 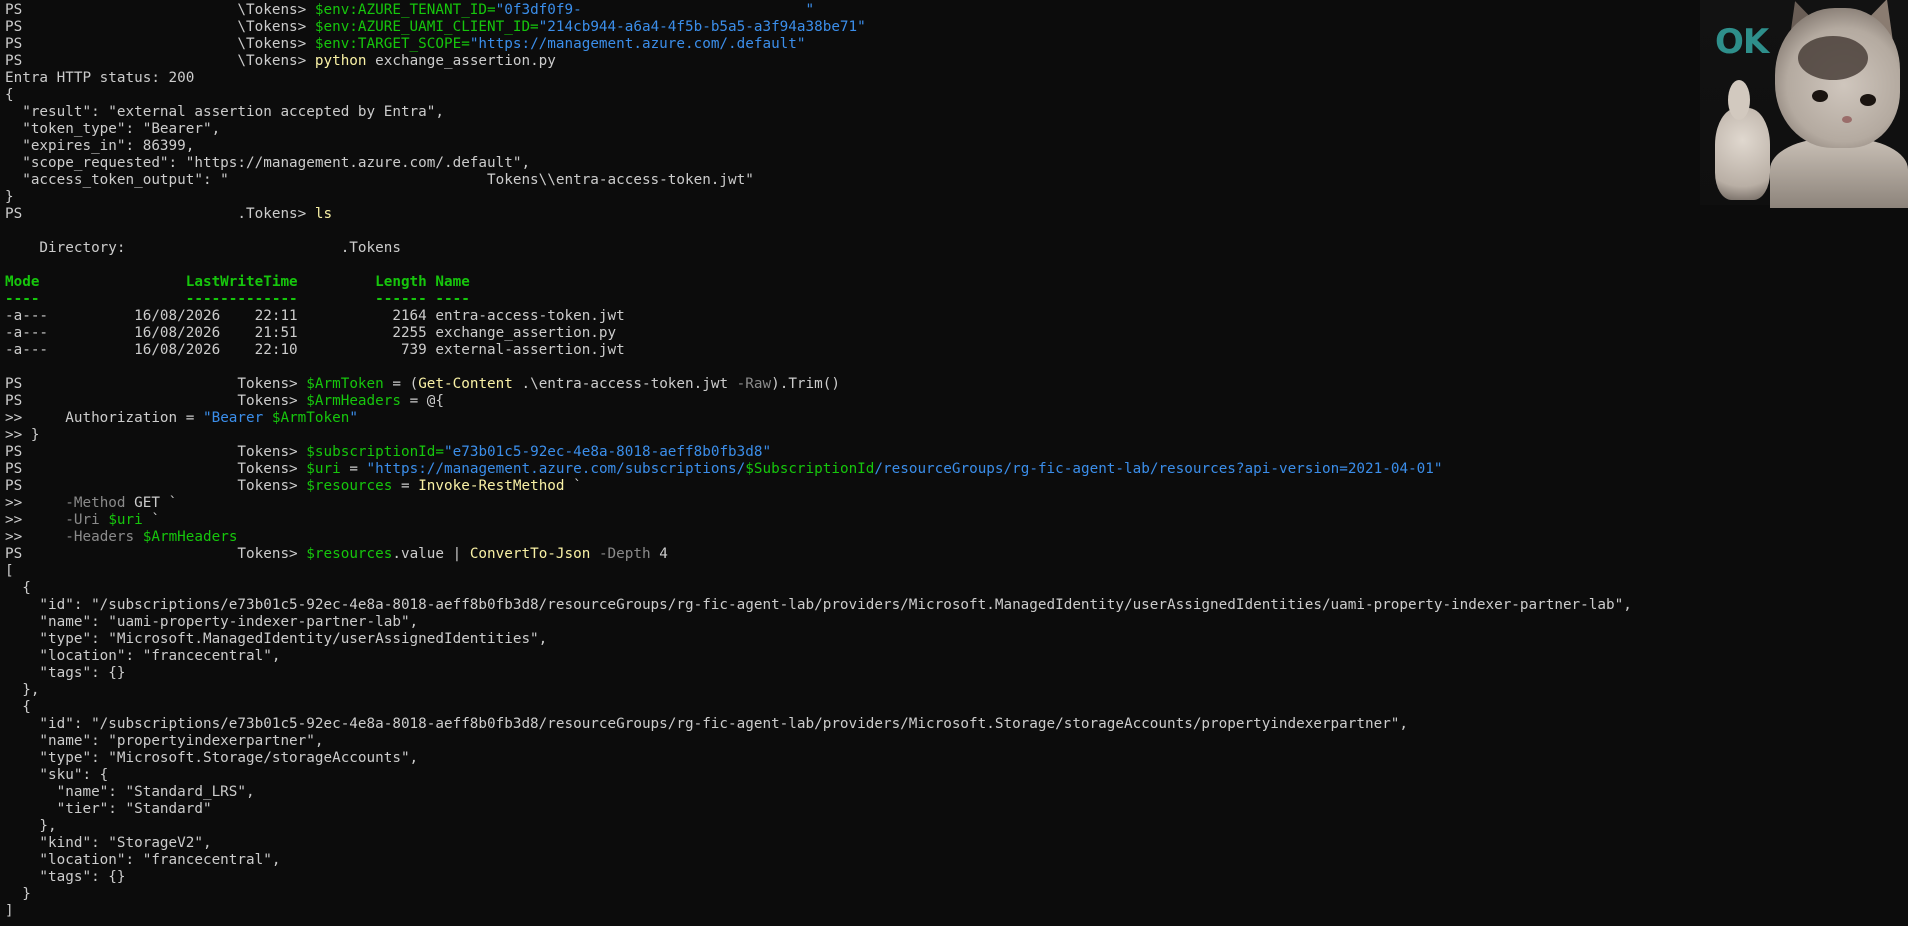 What do you see at coordinates (655, 10) in the screenshot?
I see `string: "0f3df0f9- "` at bounding box center [655, 10].